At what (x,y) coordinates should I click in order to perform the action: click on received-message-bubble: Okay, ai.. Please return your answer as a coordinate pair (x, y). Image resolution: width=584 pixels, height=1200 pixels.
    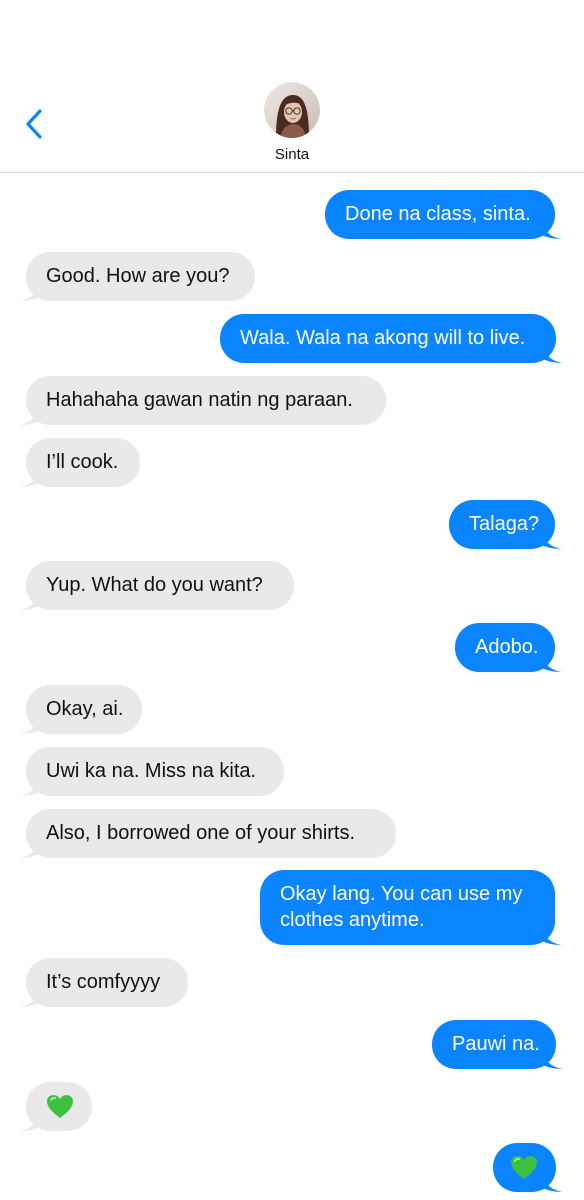
    Looking at the image, I should click on (80, 709).